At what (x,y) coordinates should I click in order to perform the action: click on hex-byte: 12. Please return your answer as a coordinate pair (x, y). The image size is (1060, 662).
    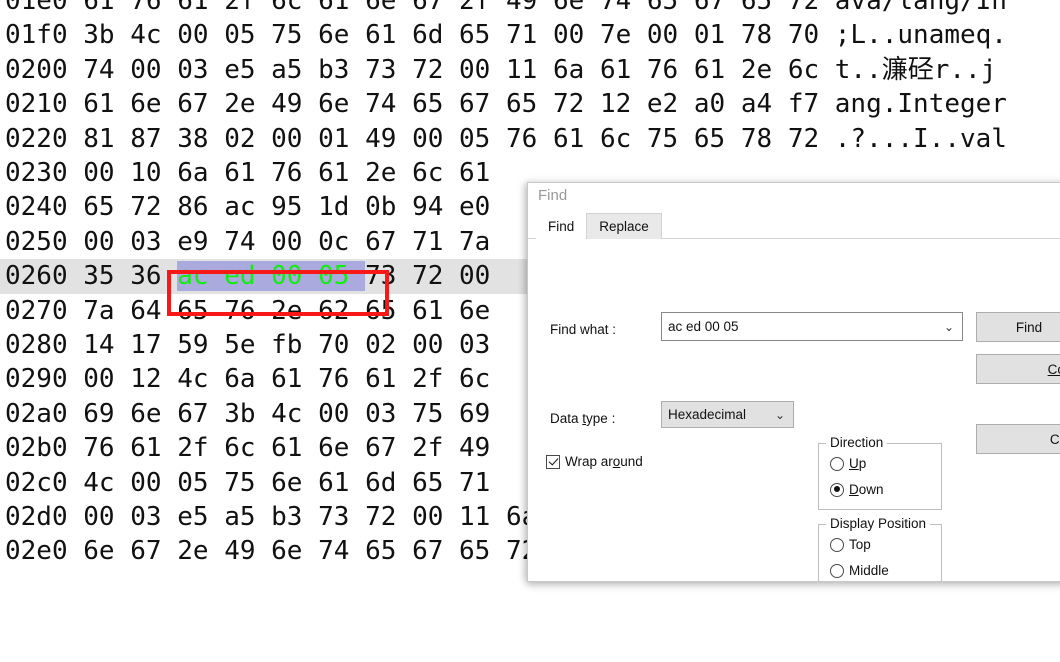
    Looking at the image, I should click on (623, 104).